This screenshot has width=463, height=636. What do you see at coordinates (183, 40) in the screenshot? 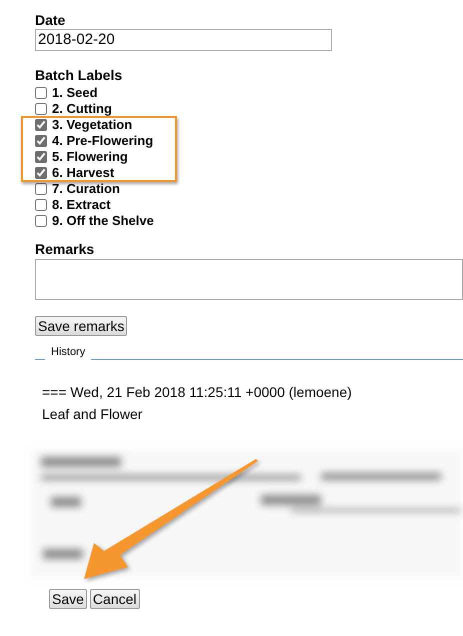
I see `date-field: 2018-02-20` at bounding box center [183, 40].